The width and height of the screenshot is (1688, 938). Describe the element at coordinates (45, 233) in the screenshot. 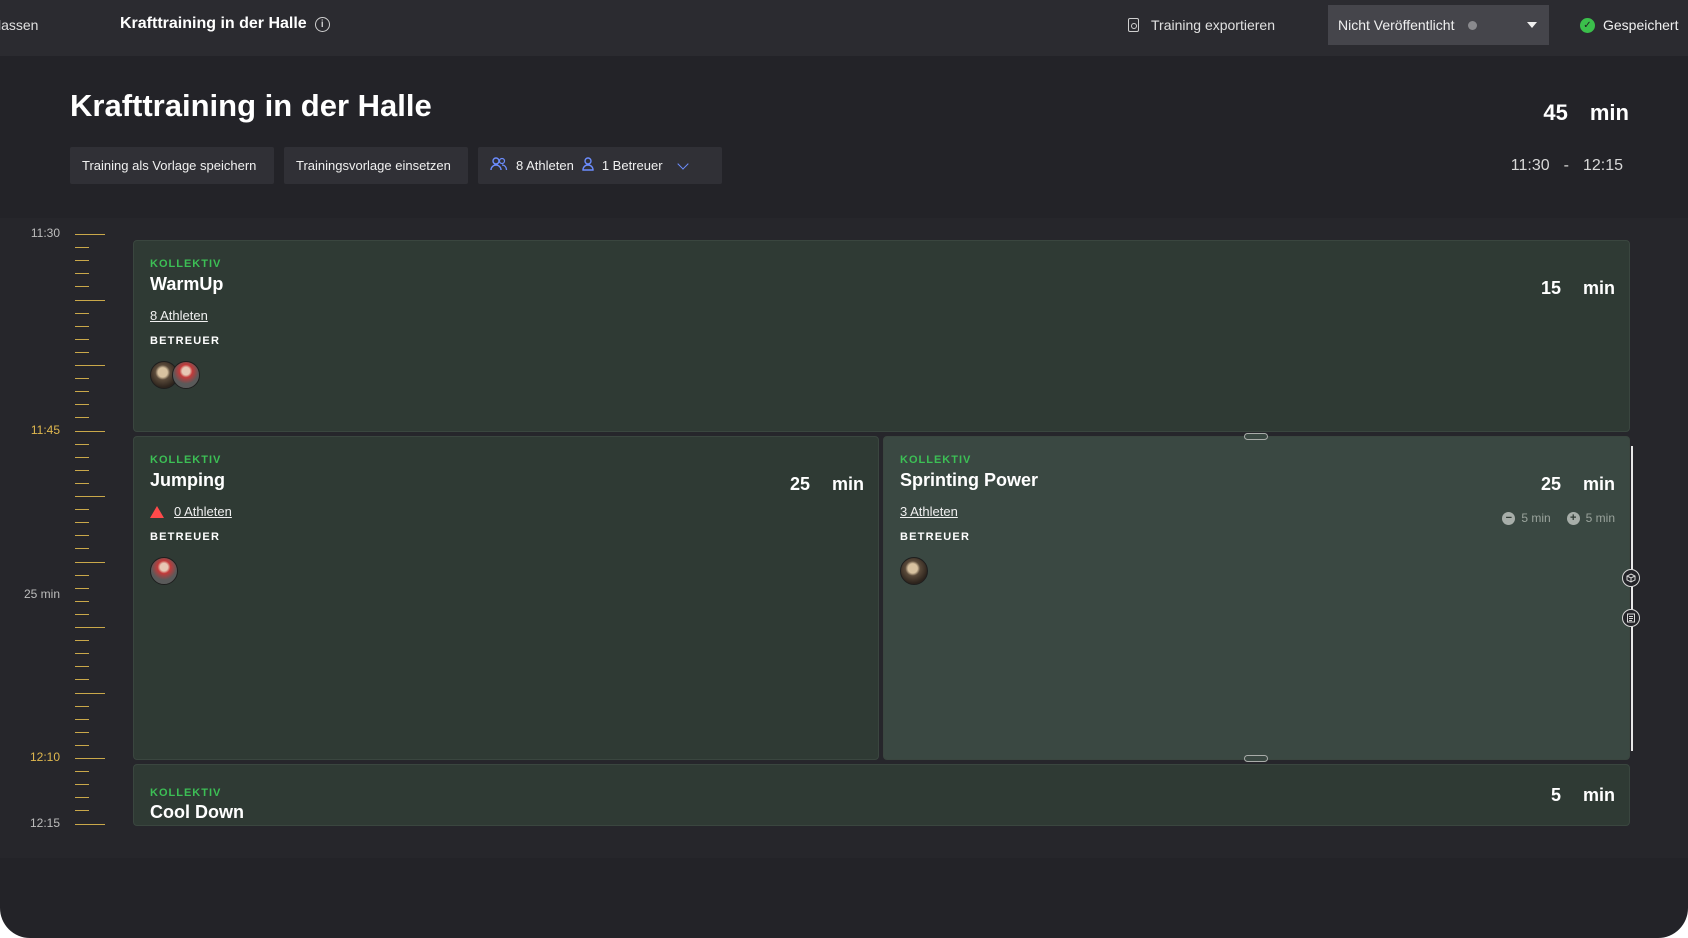

I see `ruler-label-start: 11:30` at that location.